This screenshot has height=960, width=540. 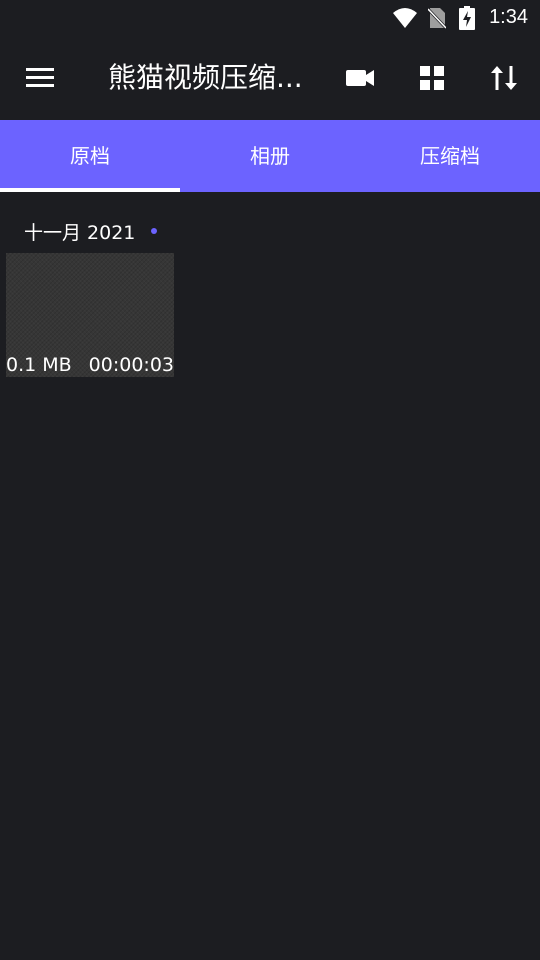 What do you see at coordinates (80, 232) in the screenshot?
I see `date-group-label: 十一月 2021` at bounding box center [80, 232].